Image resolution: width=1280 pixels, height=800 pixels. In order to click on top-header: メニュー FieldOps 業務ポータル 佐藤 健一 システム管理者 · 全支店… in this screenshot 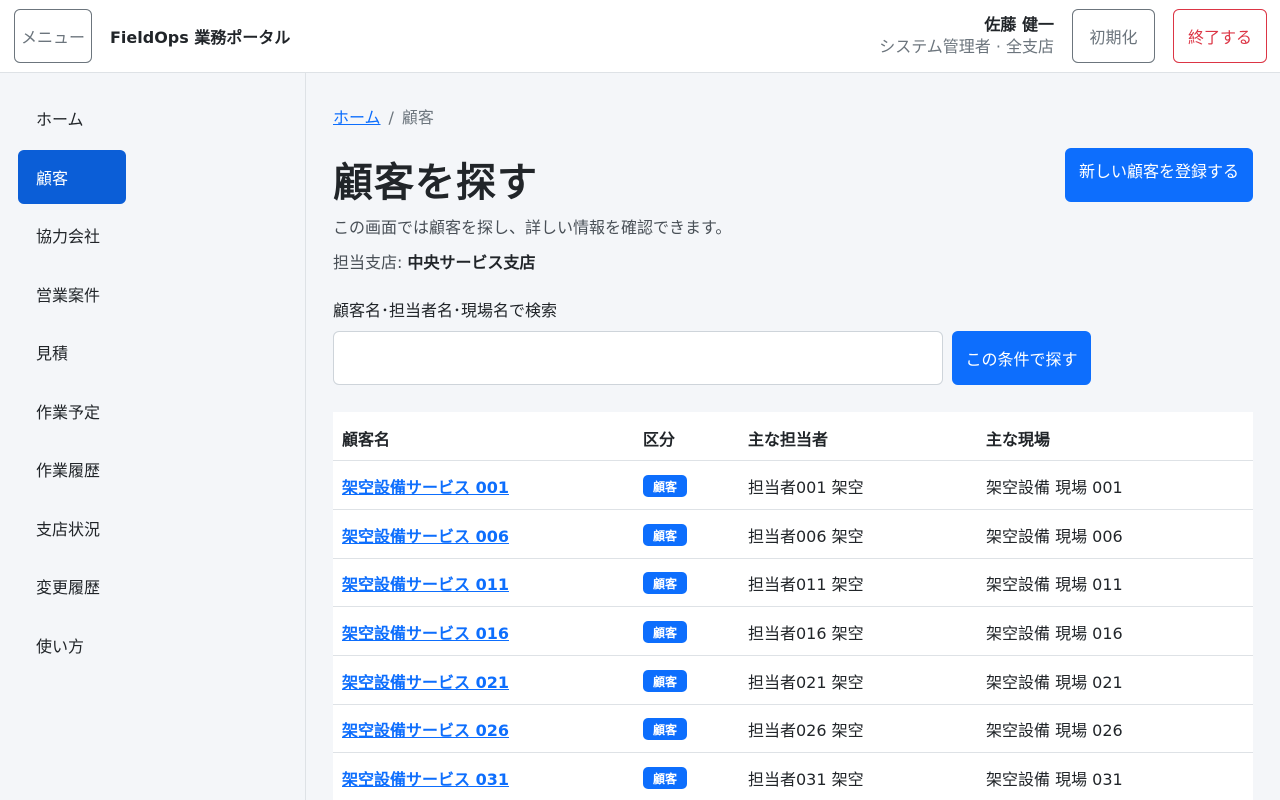, I will do `click(640, 36)`.